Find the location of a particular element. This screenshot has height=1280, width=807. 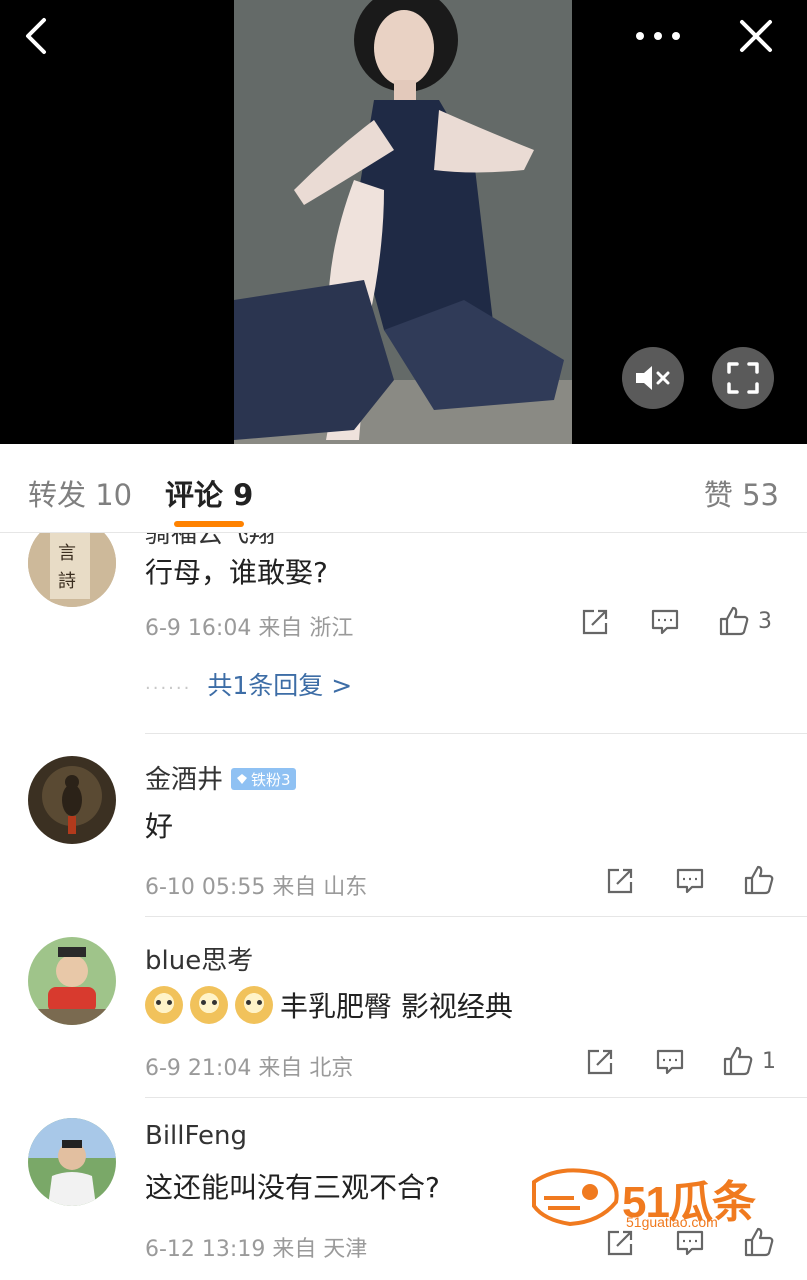

comment-username: 金酒井 铁粉3 is located at coordinates (220, 777).